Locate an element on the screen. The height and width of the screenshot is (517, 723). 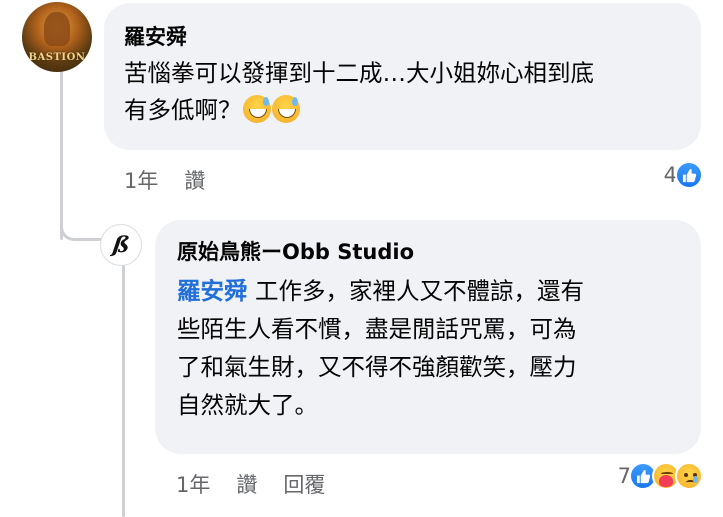
sad-reaction-icon is located at coordinates (689, 476).